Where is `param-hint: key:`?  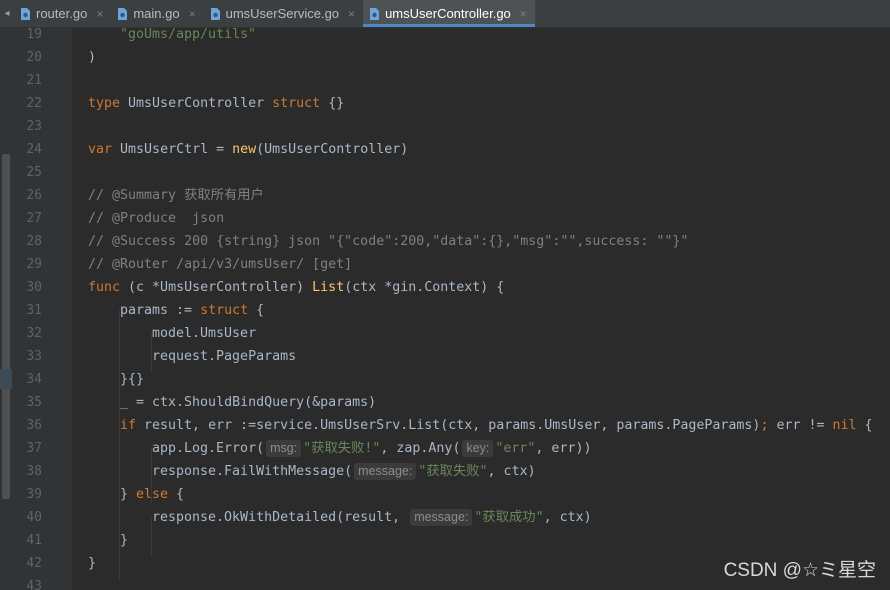 param-hint: key: is located at coordinates (478, 448).